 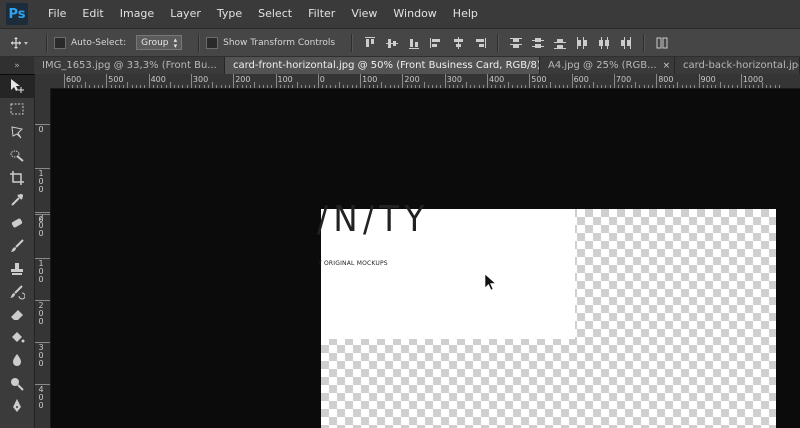 What do you see at coordinates (538, 43) in the screenshot?
I see `distribute-vcenter-button` at bounding box center [538, 43].